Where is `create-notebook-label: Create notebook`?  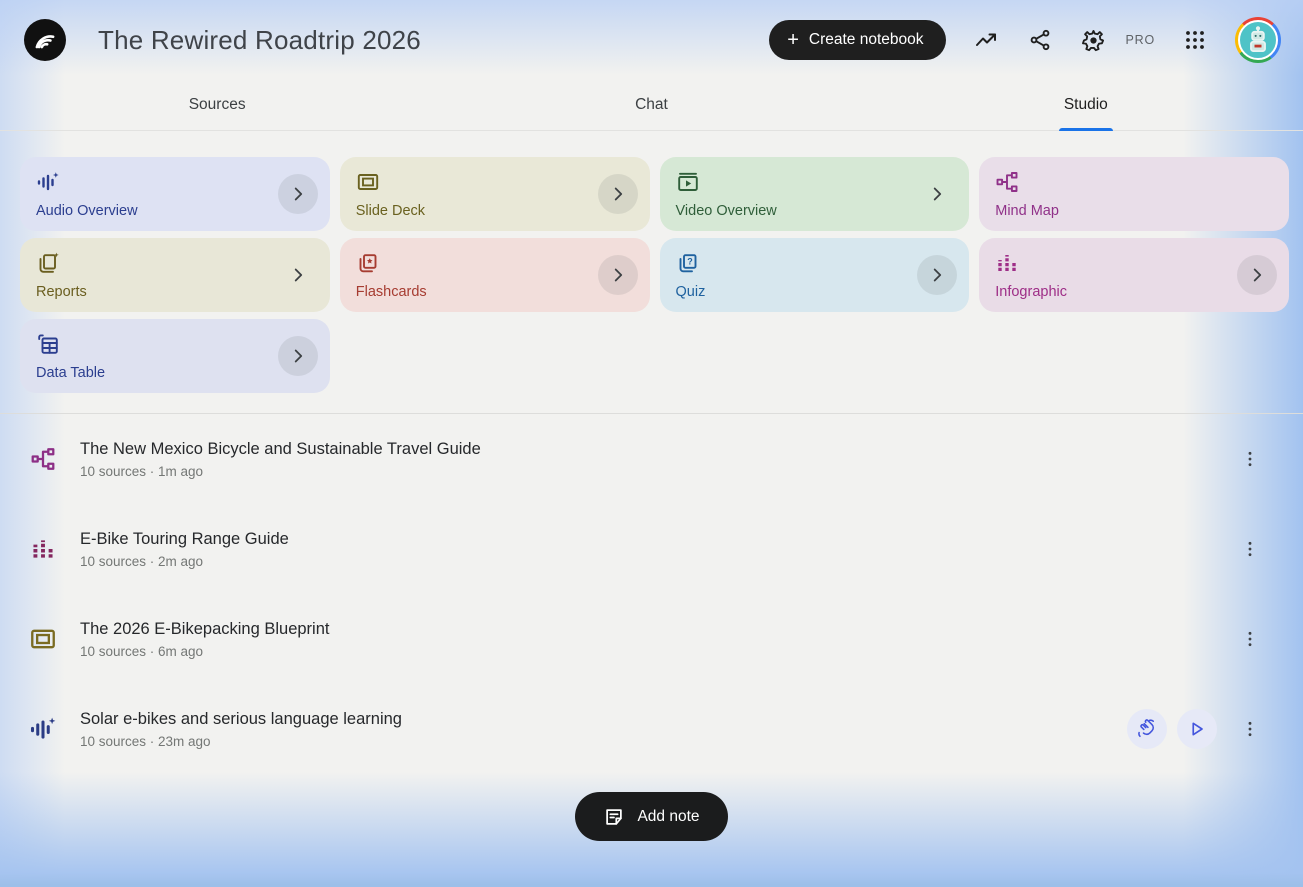
create-notebook-label: Create notebook is located at coordinates (866, 39).